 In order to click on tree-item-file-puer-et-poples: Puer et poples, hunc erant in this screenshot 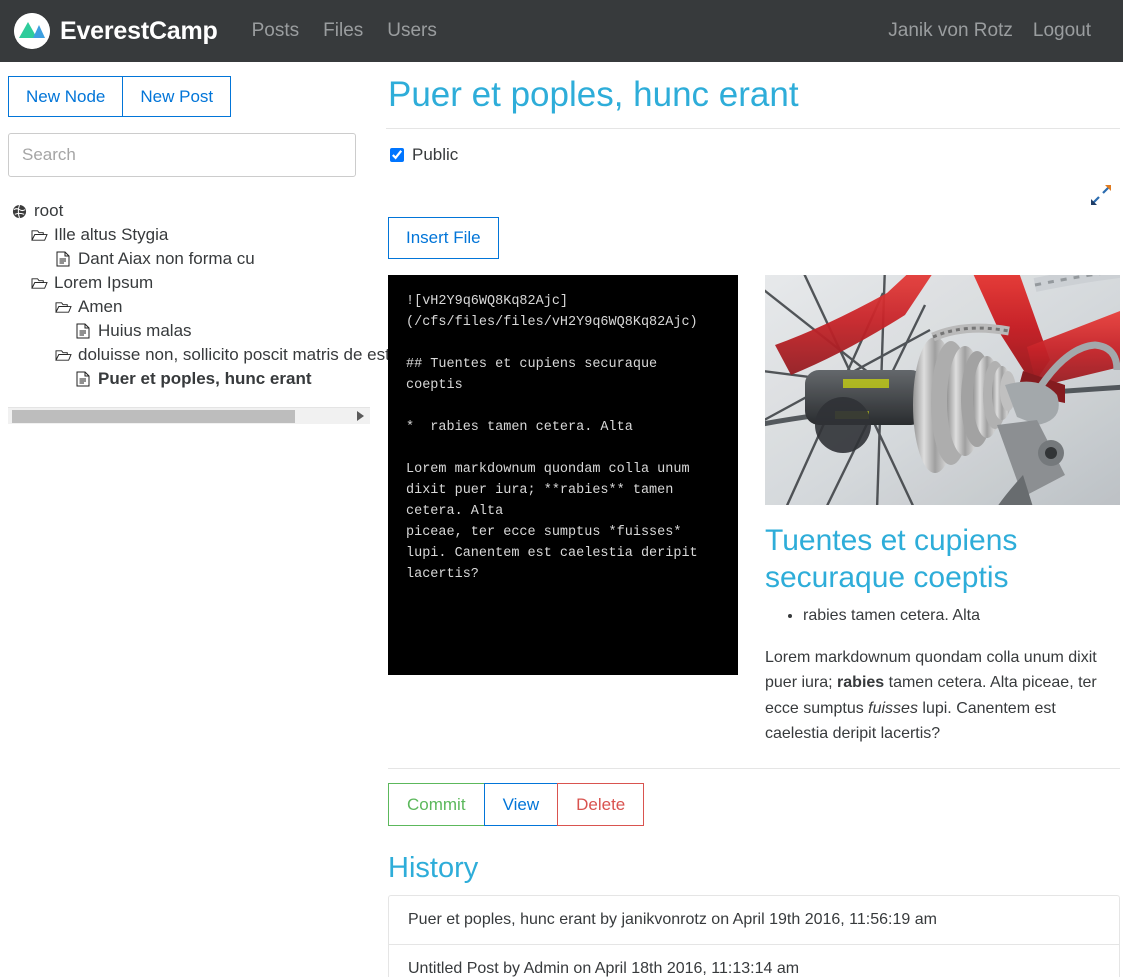, I will do `click(186, 379)`.